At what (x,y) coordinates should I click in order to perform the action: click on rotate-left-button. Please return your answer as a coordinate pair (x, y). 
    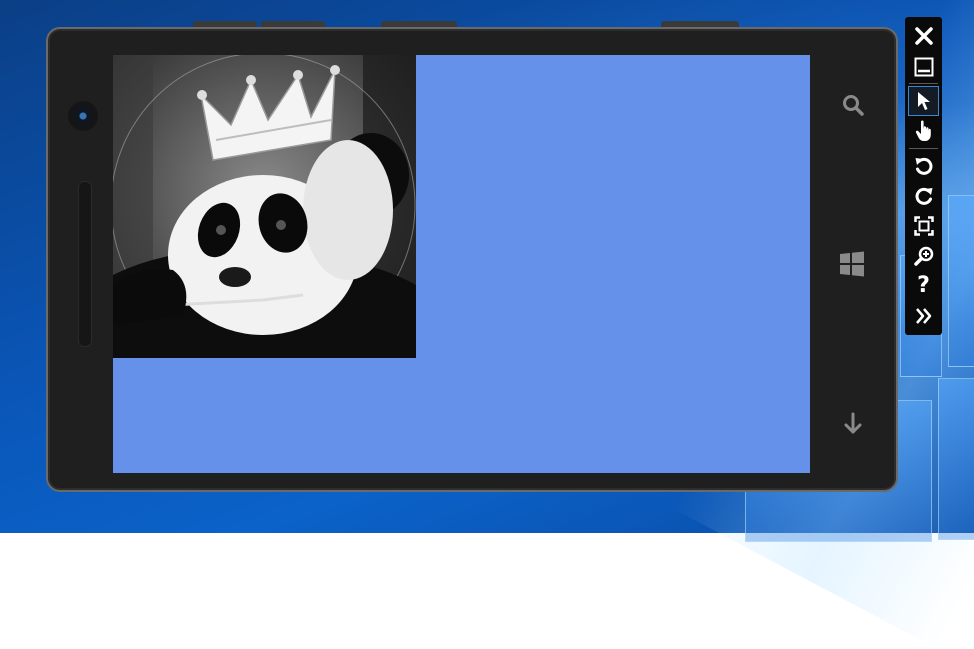
    Looking at the image, I should click on (923, 166).